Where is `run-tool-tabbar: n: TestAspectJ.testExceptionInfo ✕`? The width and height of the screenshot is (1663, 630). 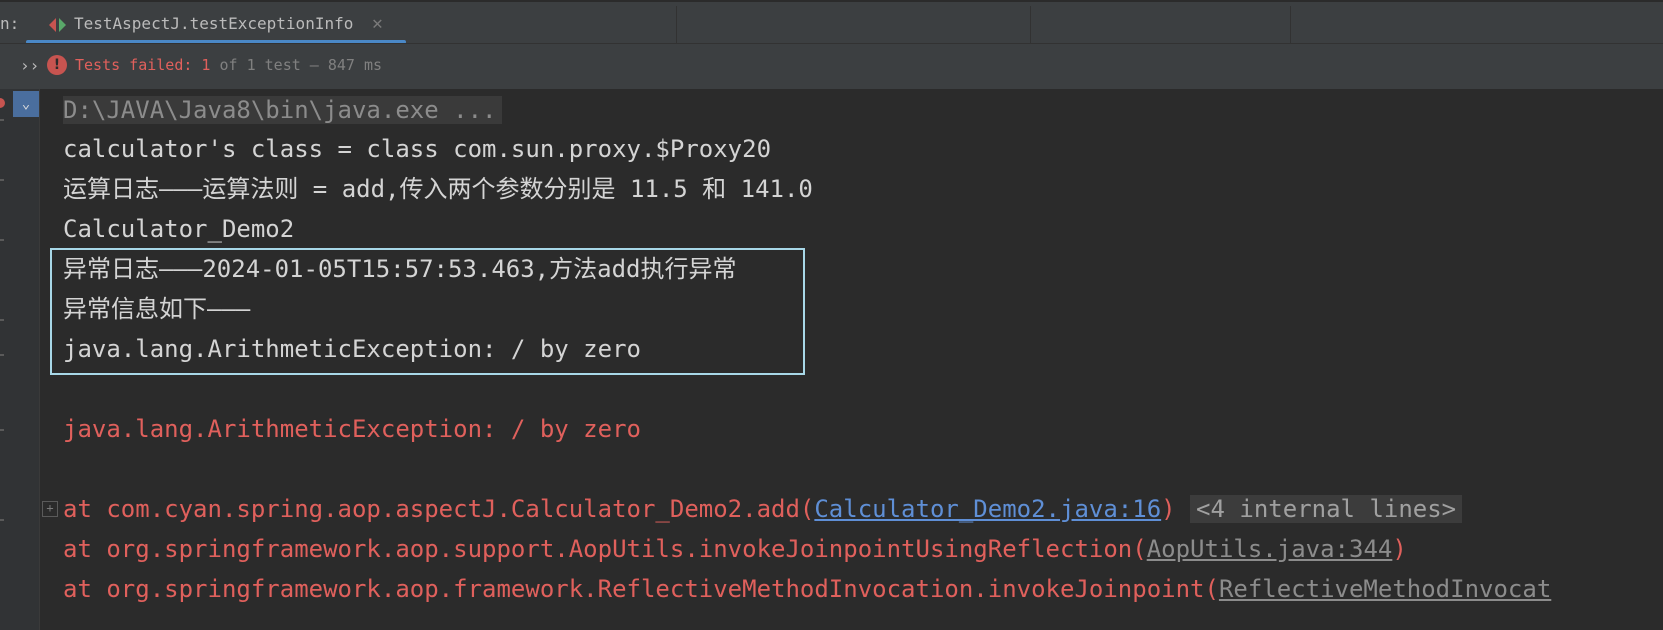
run-tool-tabbar: n: TestAspectJ.testExceptionInfo ✕ is located at coordinates (831, 22).